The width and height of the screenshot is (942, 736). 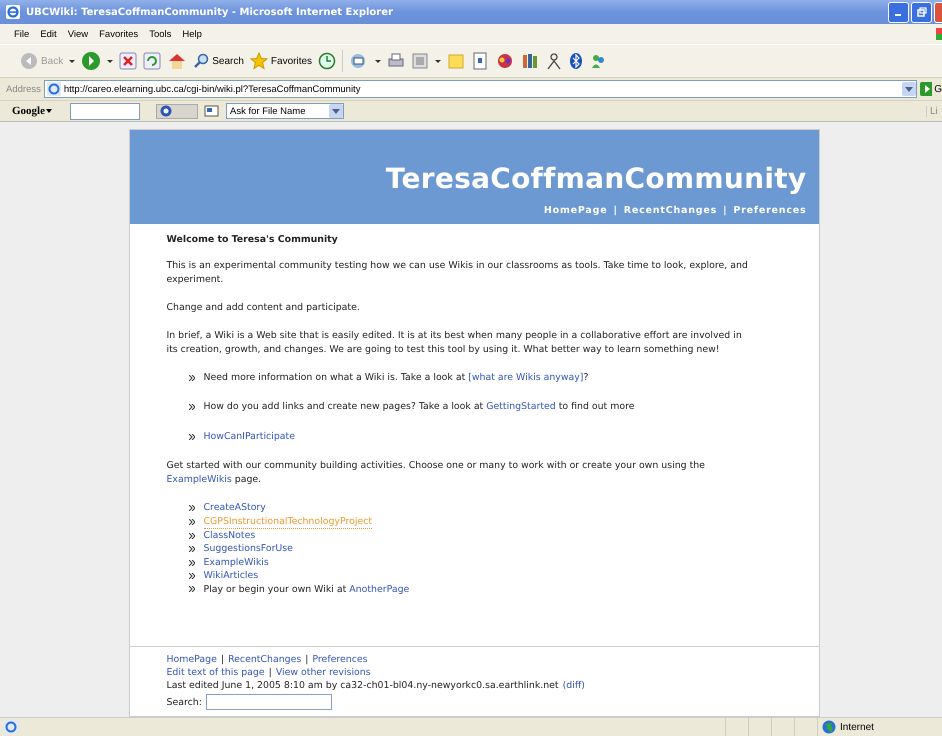 What do you see at coordinates (269, 702) in the screenshot?
I see `search-field` at bounding box center [269, 702].